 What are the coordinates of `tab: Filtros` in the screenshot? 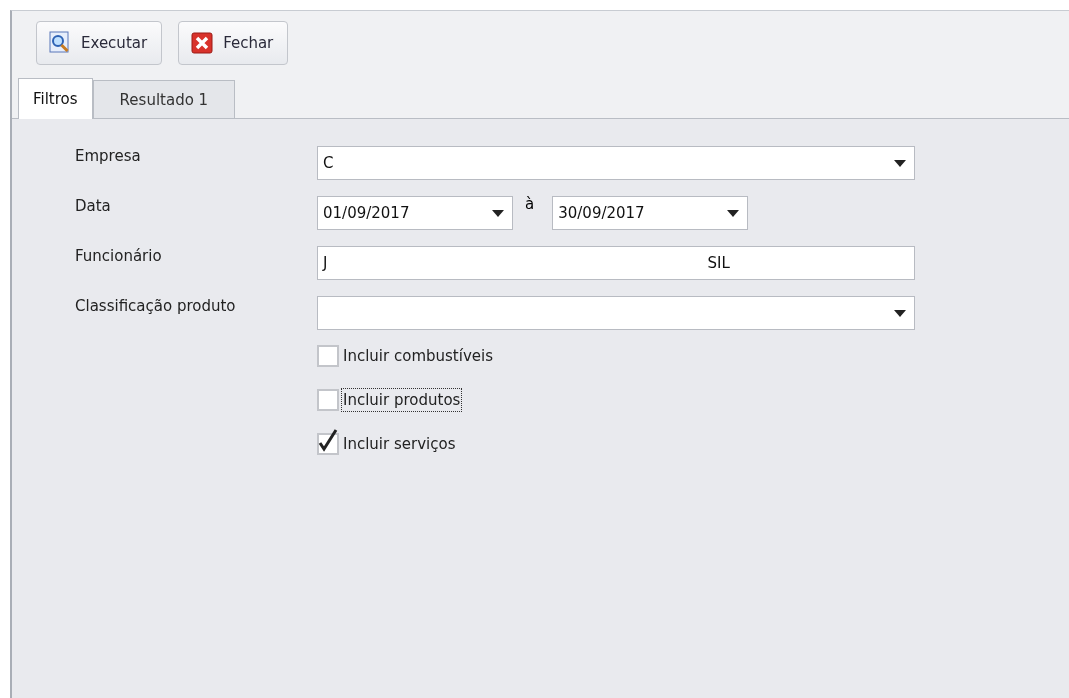 It's located at (55, 98).